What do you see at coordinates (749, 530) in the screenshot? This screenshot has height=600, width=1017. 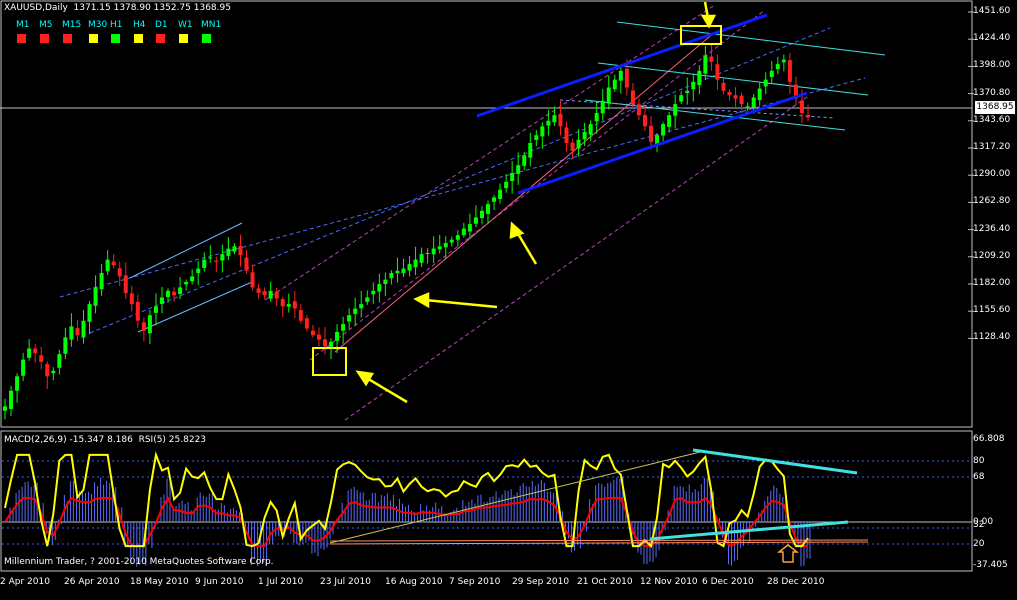 I see `rsi-divergence-bottom` at bounding box center [749, 530].